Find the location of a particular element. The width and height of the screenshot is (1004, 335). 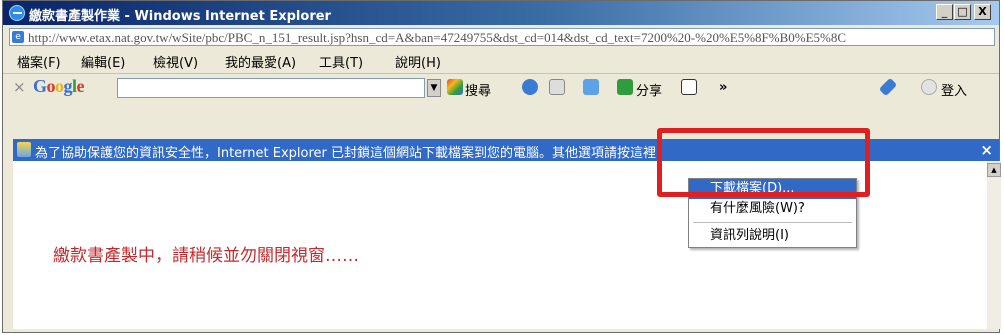

window-icon is located at coordinates (689, 87).